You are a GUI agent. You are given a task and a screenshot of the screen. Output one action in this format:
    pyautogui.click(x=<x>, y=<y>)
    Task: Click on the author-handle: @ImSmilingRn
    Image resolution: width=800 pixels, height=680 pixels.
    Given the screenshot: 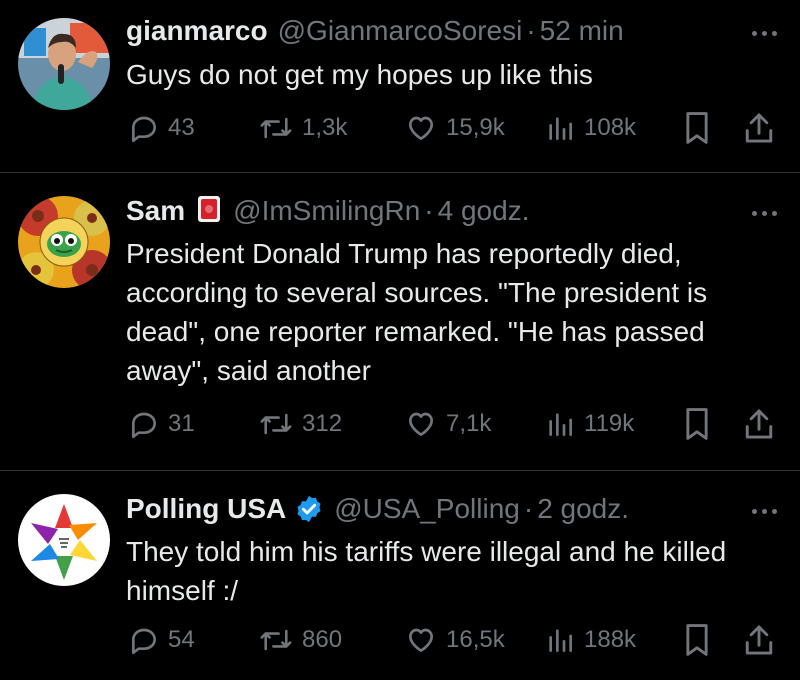 What is the action you would take?
    pyautogui.click(x=326, y=211)
    